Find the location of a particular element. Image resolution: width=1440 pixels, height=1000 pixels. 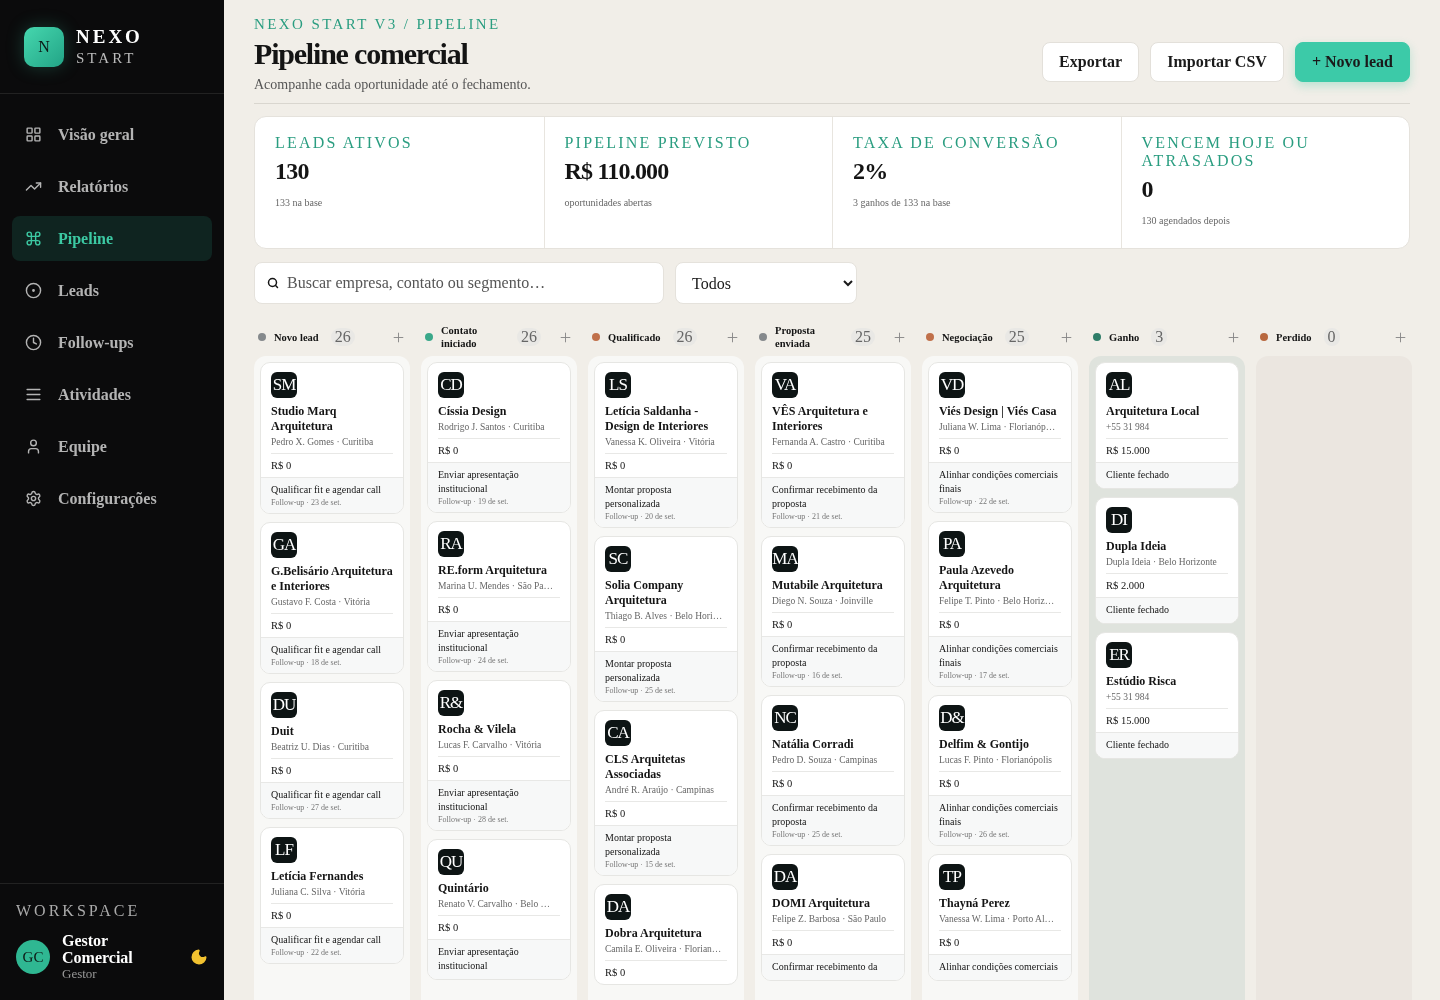

header-button: Importar CSV is located at coordinates (1217, 62).